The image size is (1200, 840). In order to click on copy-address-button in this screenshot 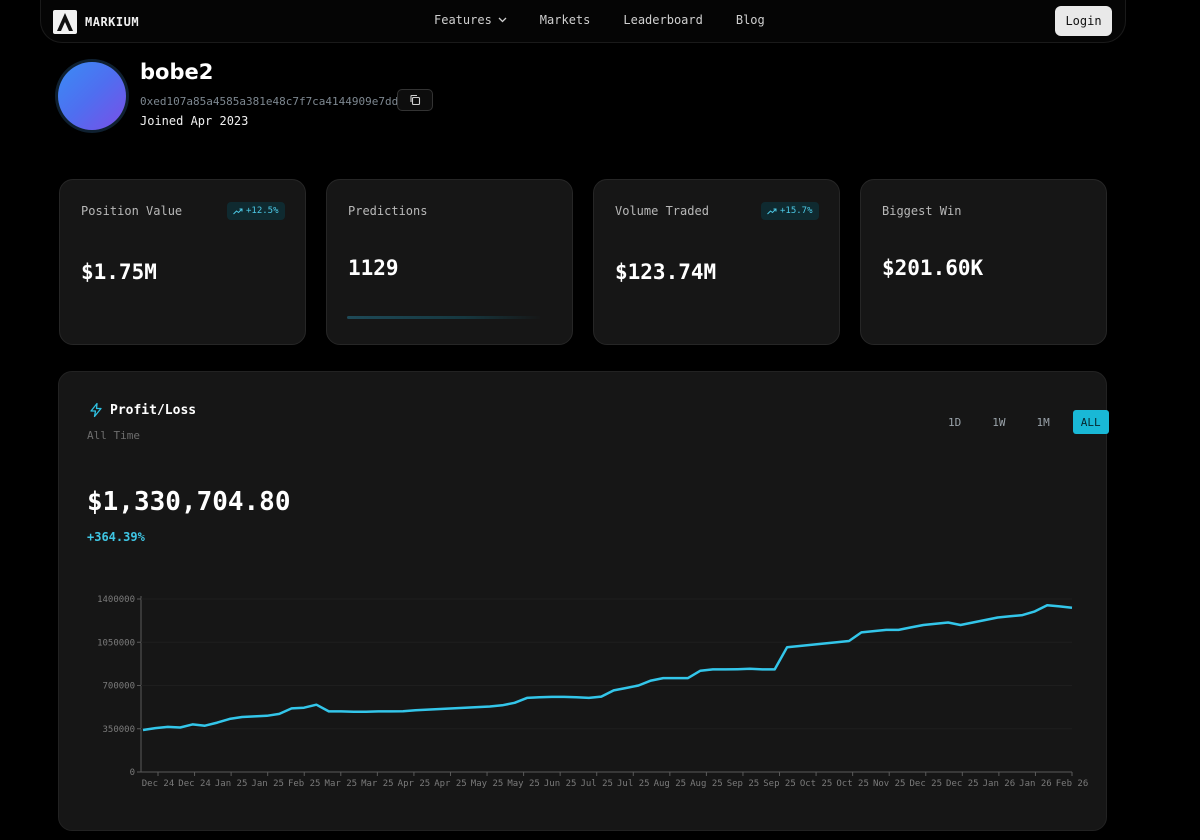, I will do `click(415, 100)`.